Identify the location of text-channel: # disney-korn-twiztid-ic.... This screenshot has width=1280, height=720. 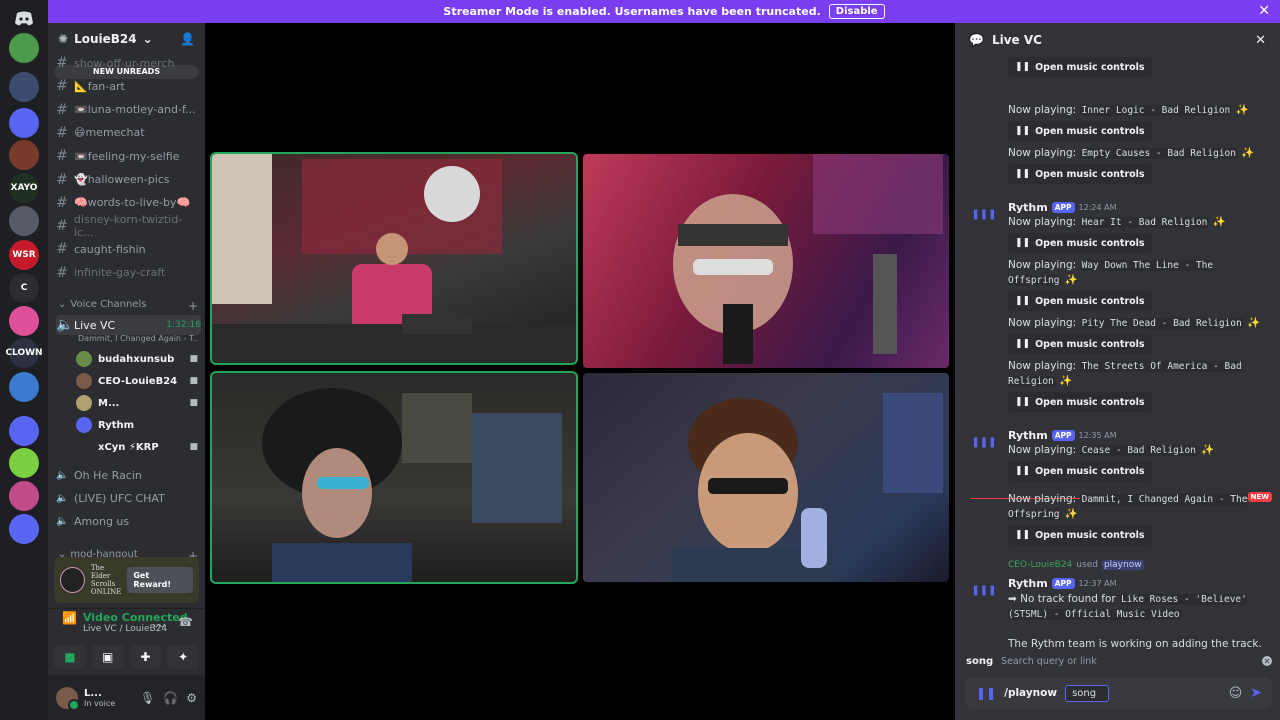
(128, 226).